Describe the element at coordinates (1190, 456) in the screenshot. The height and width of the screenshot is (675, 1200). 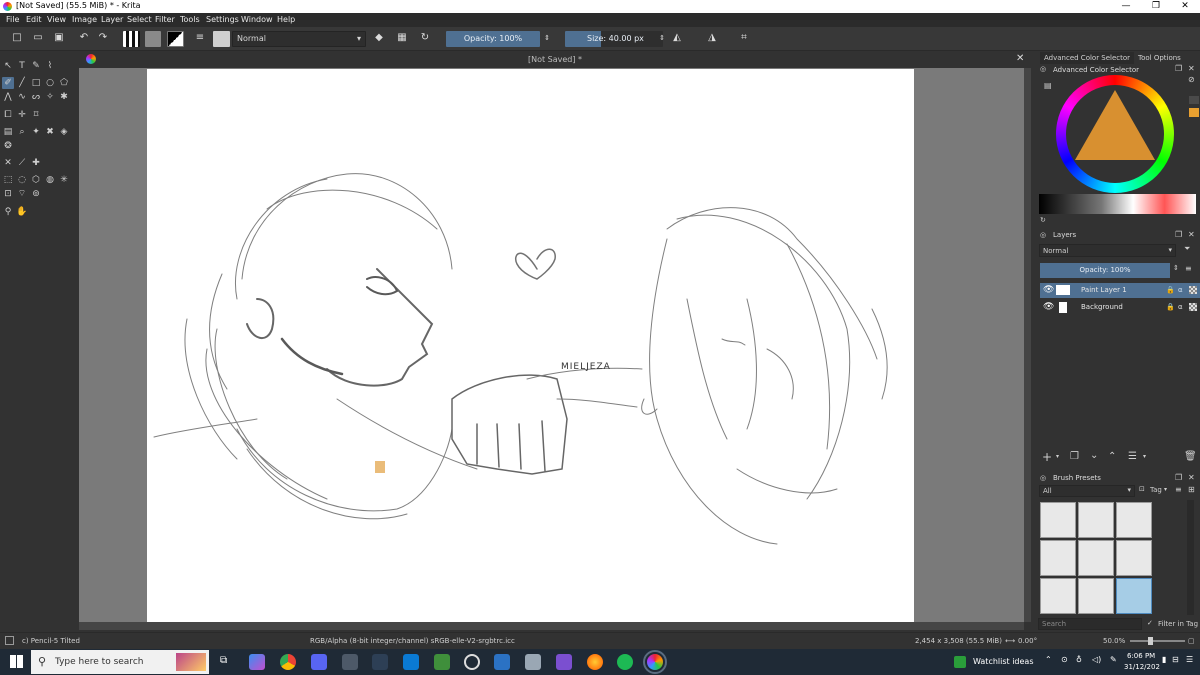
I see `delete-layer-icon: 🗑` at that location.